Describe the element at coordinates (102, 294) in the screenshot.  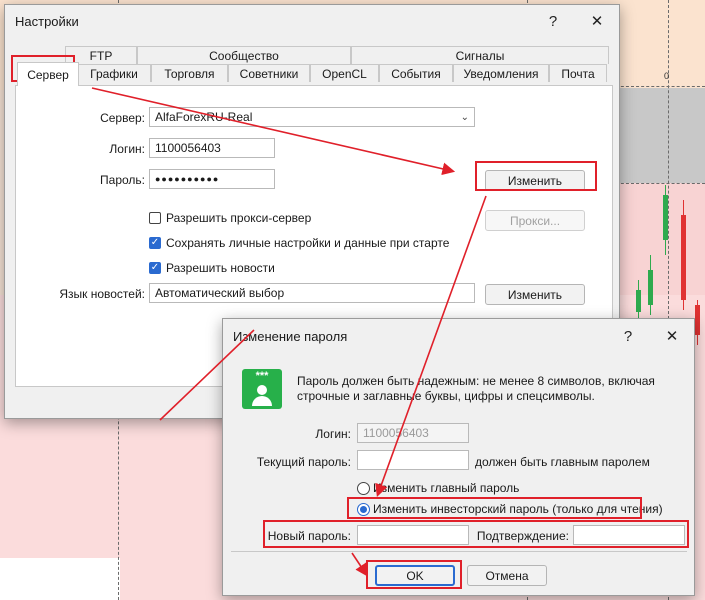
I see `news-lang-label: Язык новостей:` at that location.